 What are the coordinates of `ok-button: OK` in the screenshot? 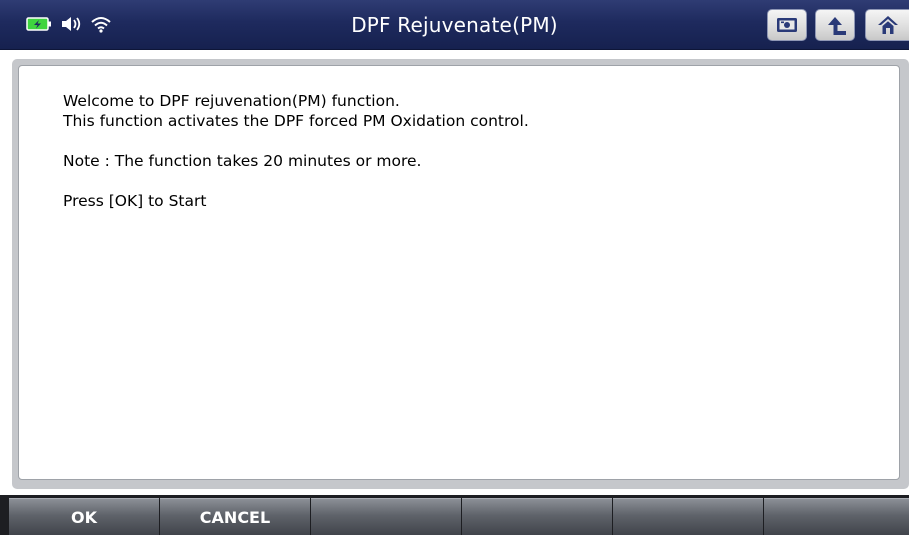 It's located at (84, 516).